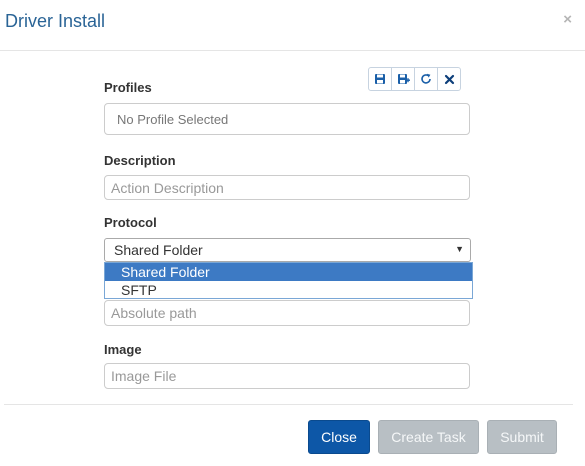 This screenshot has height=466, width=585. I want to click on close-icon: ×, so click(567, 19).